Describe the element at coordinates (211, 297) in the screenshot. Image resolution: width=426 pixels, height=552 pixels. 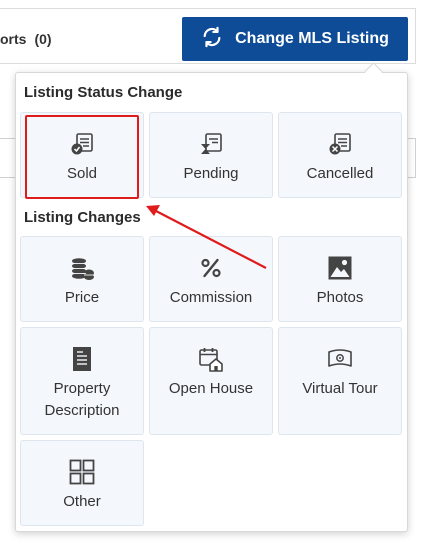
I see `tile-commission-label: Commission` at that location.